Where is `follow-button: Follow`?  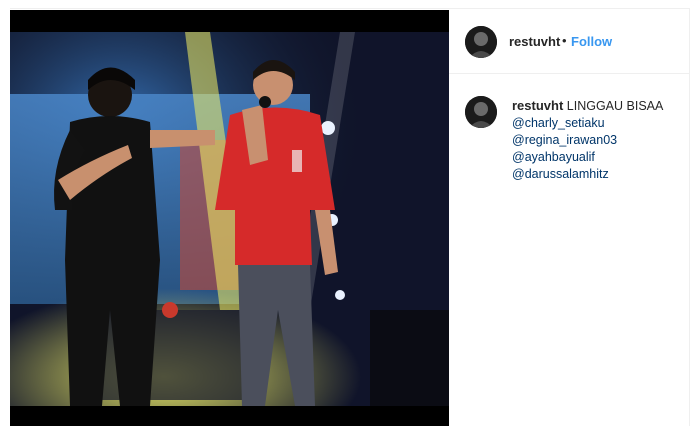
follow-button: Follow is located at coordinates (591, 41).